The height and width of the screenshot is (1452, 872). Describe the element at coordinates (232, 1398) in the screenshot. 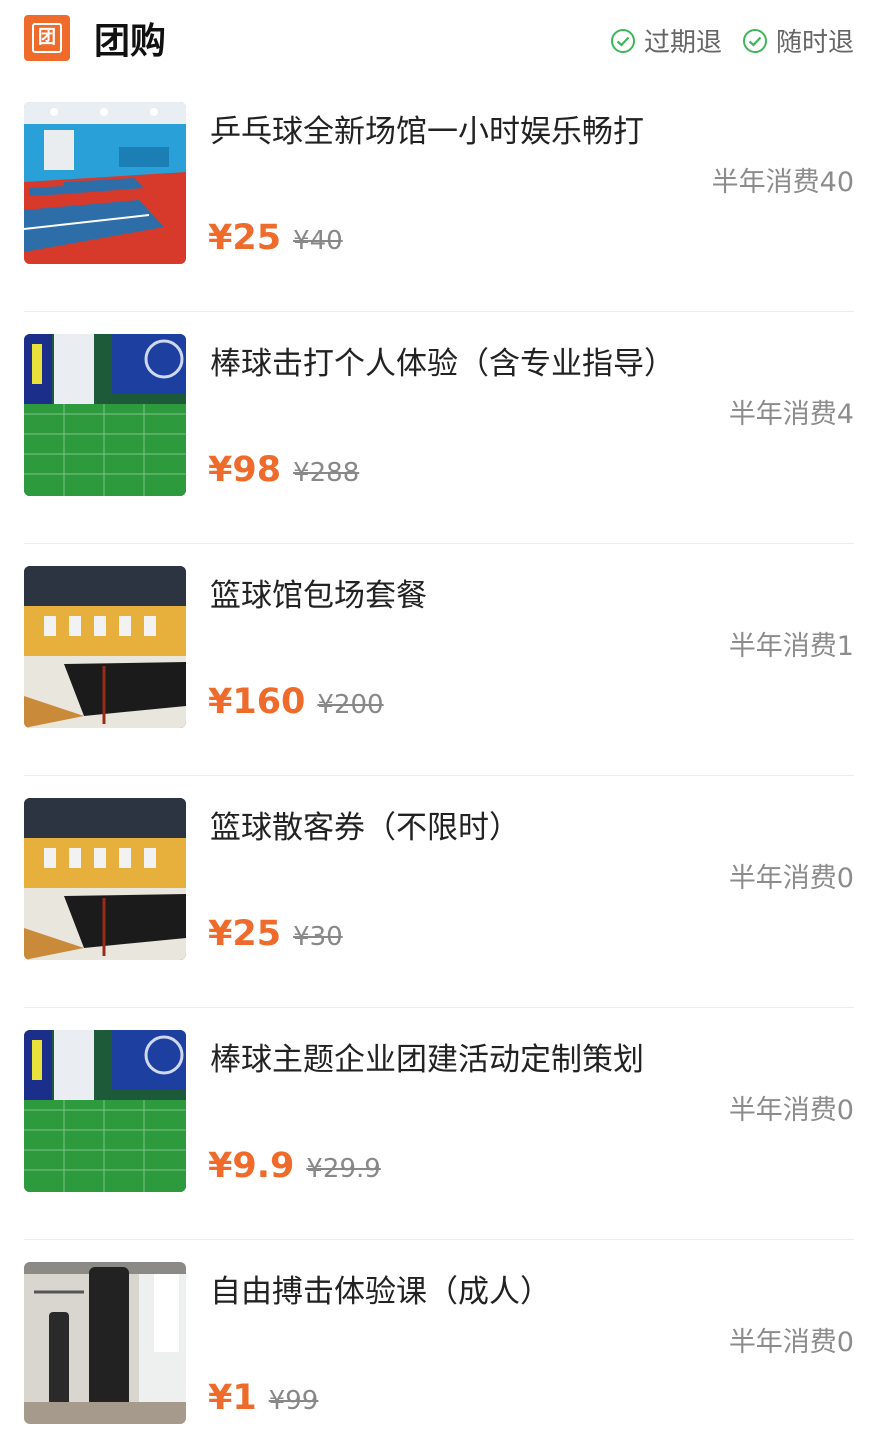

I see `deal-price: ¥1` at that location.